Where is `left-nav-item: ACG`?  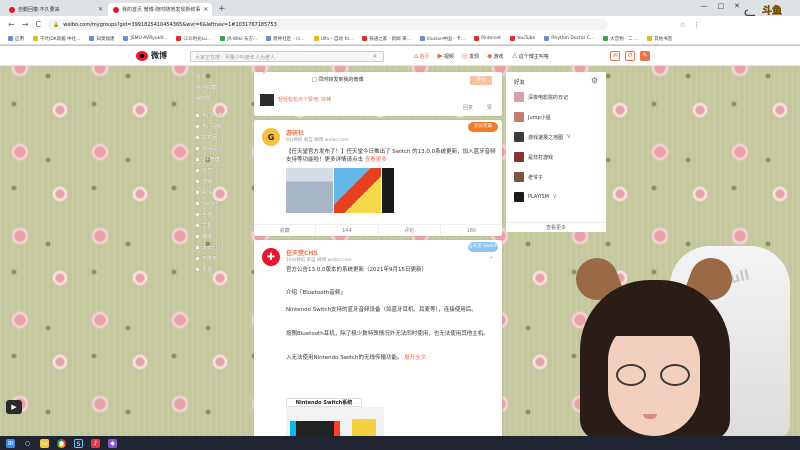 left-nav-item: ACG is located at coordinates (220, 193).